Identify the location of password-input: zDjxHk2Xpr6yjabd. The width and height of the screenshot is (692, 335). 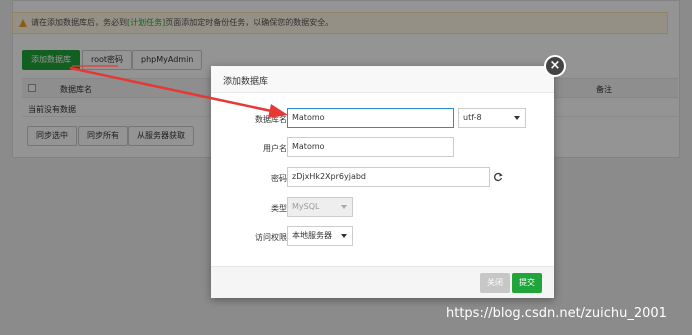
(388, 177).